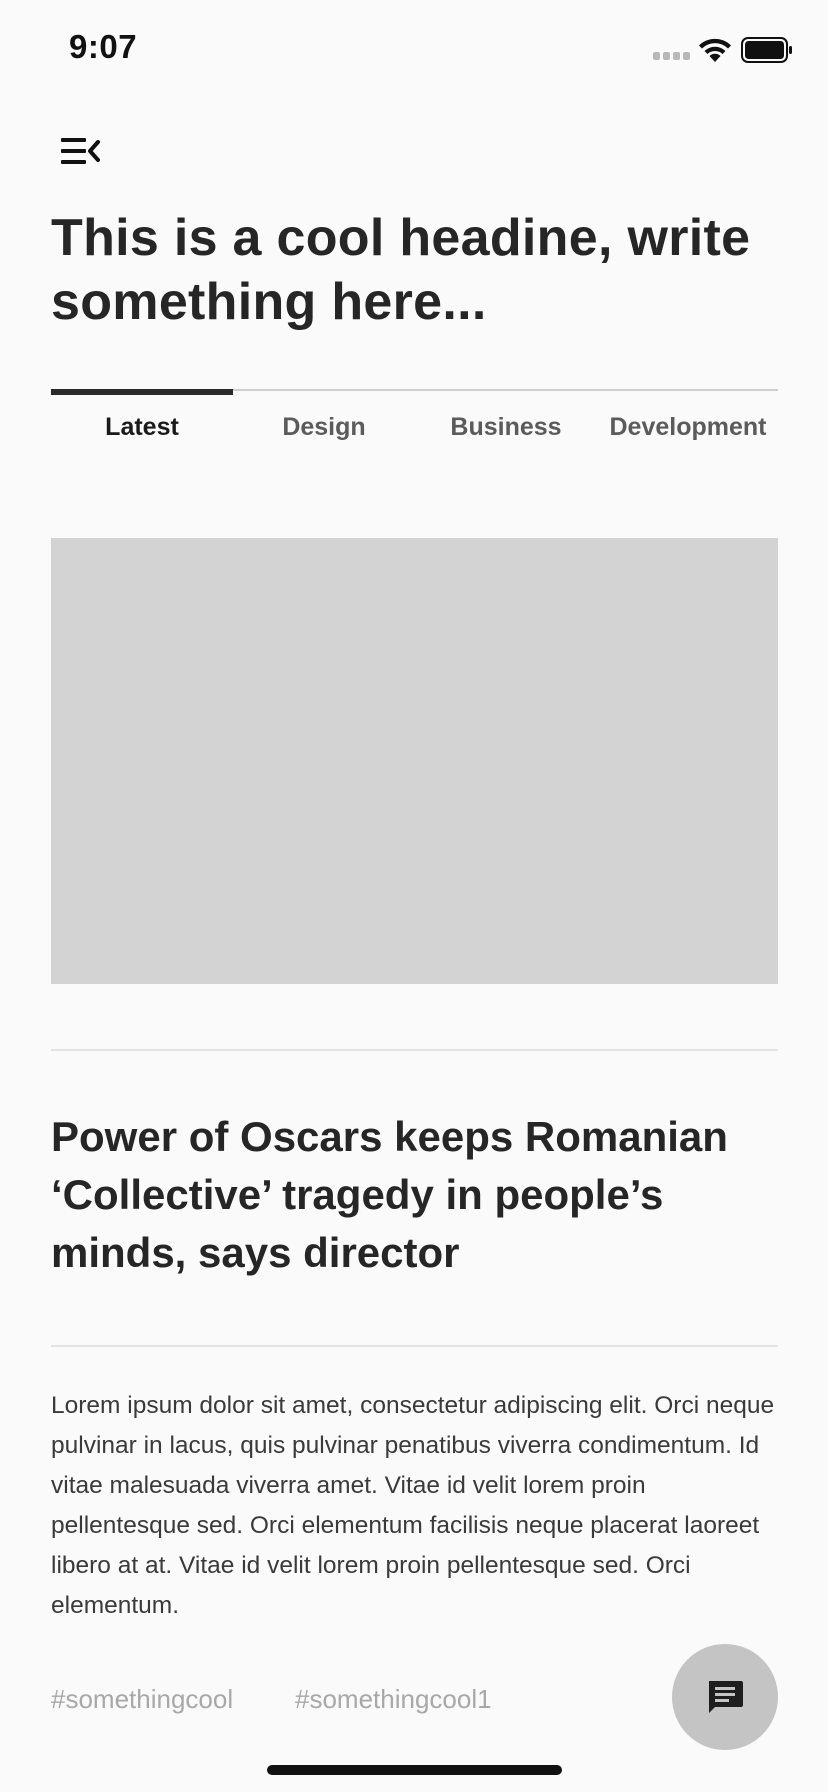 The height and width of the screenshot is (1792, 828). What do you see at coordinates (506, 427) in the screenshot?
I see `tab-business: Business` at bounding box center [506, 427].